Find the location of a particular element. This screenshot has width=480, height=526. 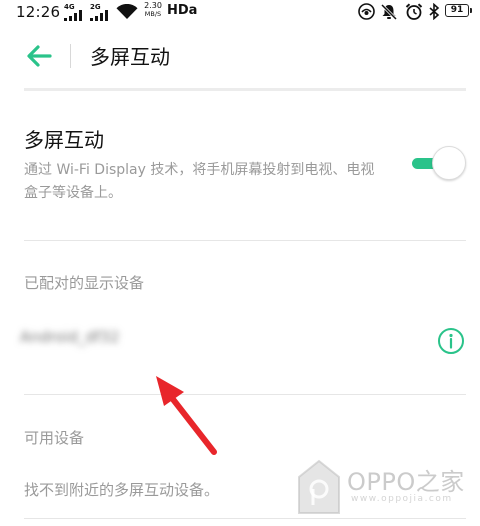

network-1: 4G is located at coordinates (75, 12).